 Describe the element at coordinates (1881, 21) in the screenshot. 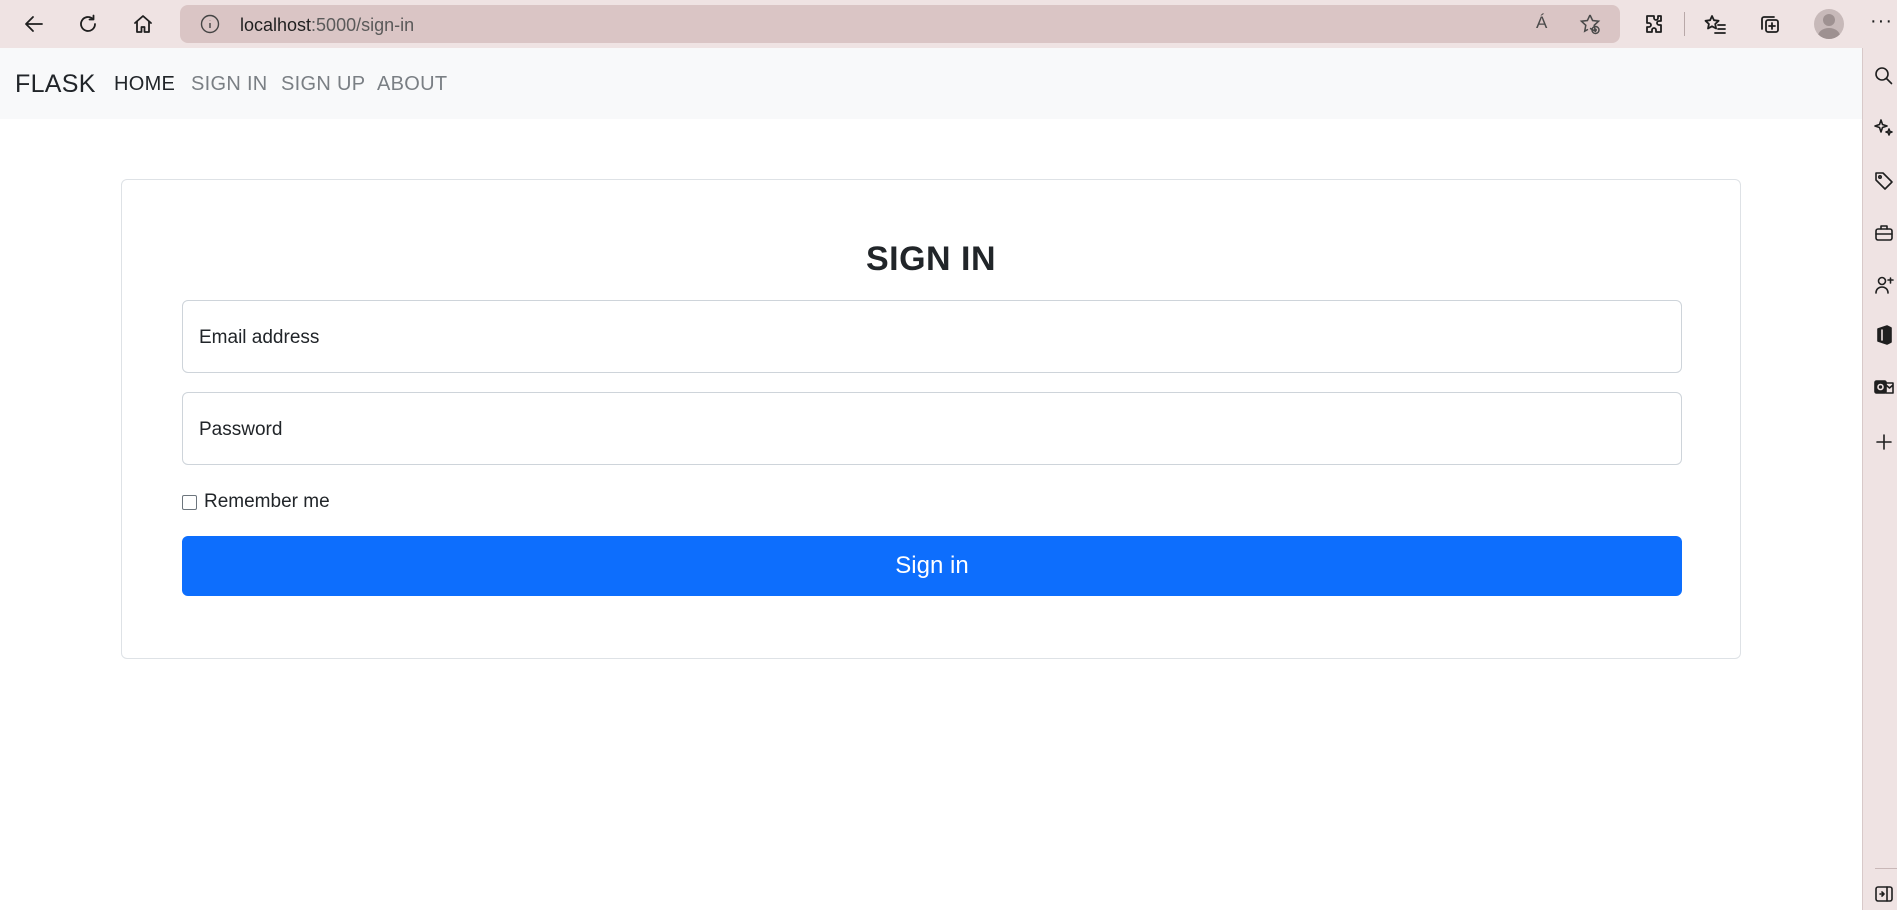

I see `more-icon: ···` at that location.